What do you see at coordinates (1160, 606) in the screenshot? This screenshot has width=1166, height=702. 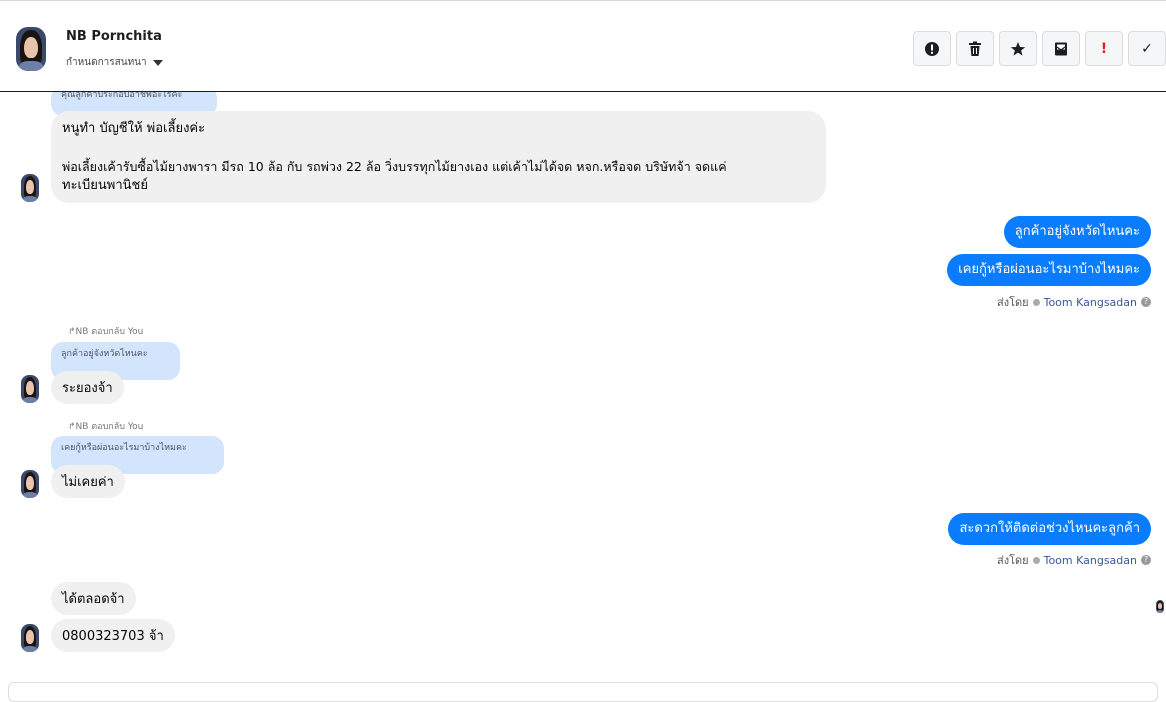 I see `seen-receipt-avatar` at bounding box center [1160, 606].